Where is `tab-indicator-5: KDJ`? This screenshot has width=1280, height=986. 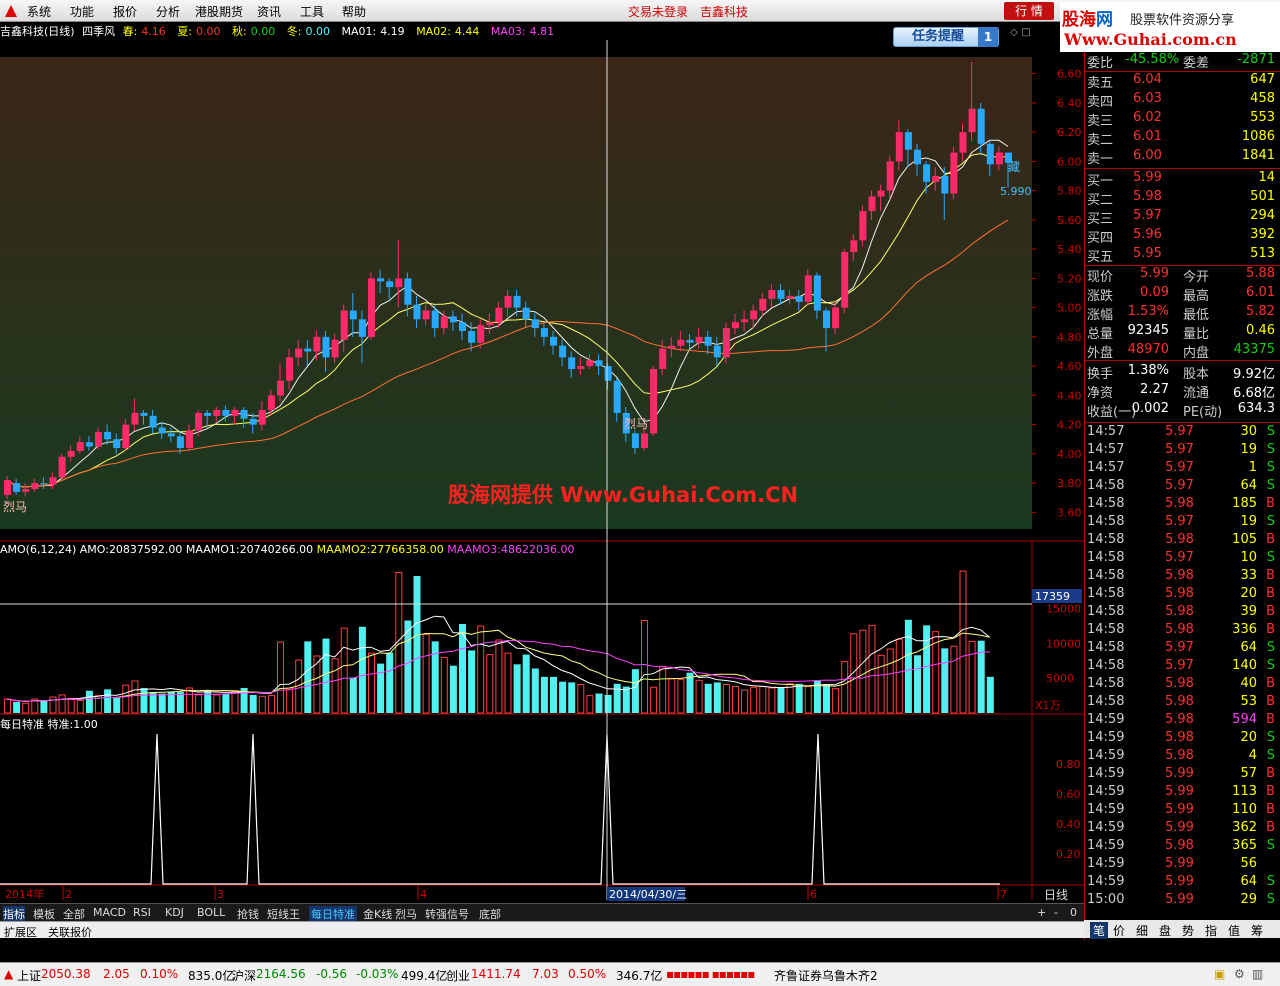
tab-indicator-5: KDJ is located at coordinates (174, 912).